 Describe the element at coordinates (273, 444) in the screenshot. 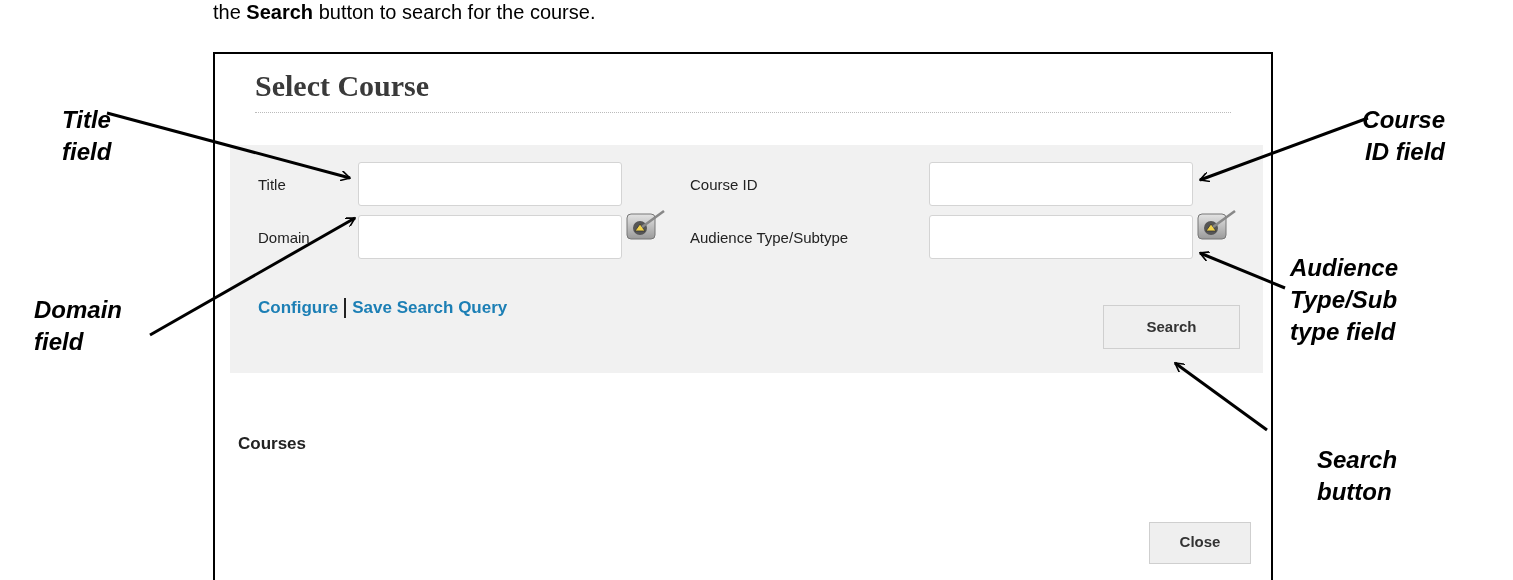

I see `section-title: Courses` at that location.